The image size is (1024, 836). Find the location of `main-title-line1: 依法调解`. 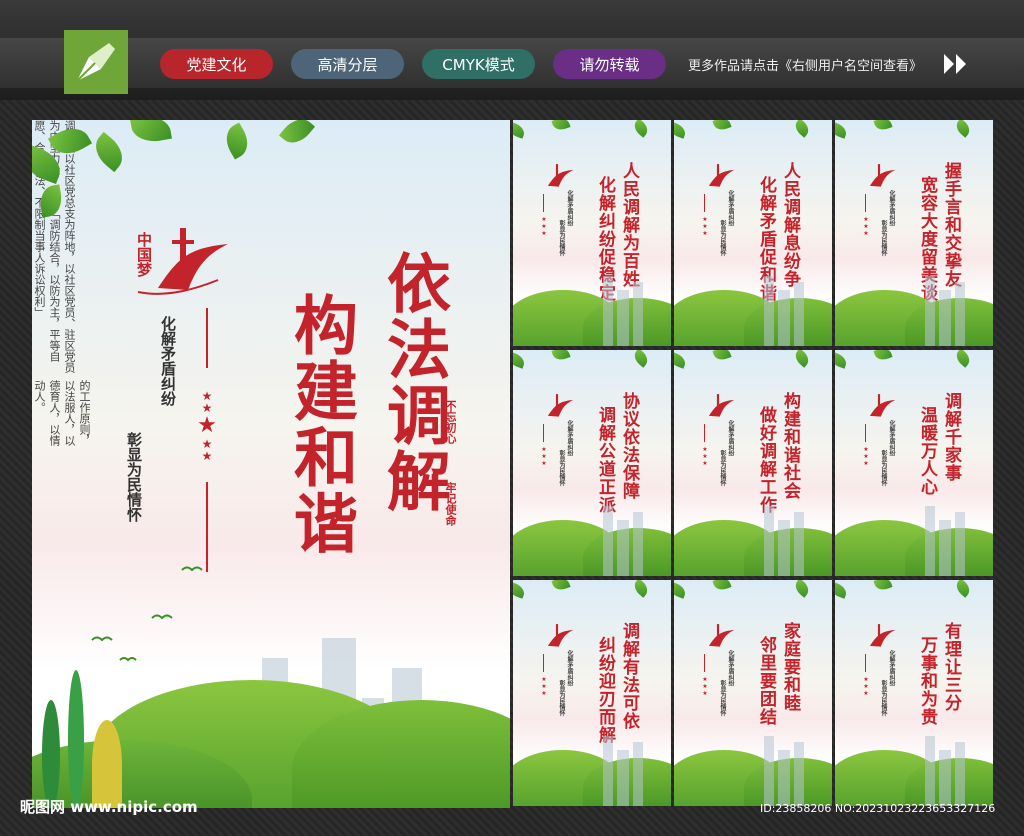

main-title-line1: 依法调解 is located at coordinates (413, 382).